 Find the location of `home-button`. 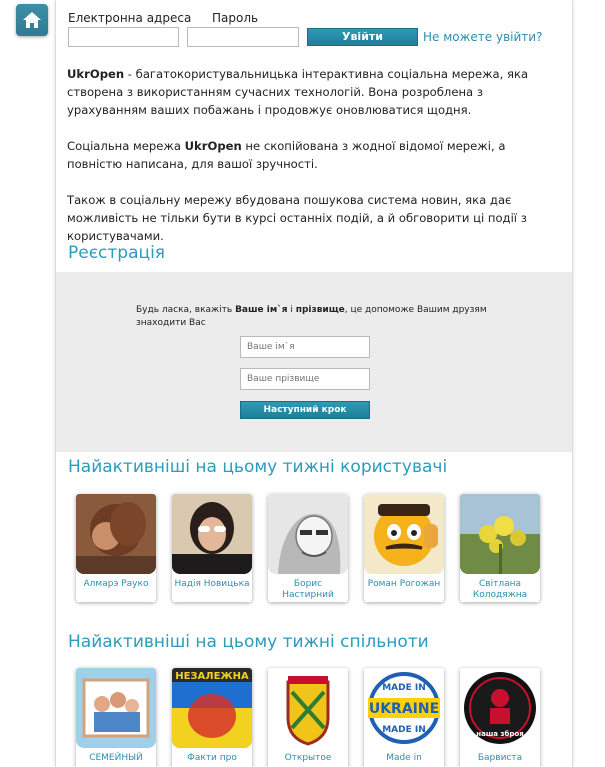

home-button is located at coordinates (32, 20).